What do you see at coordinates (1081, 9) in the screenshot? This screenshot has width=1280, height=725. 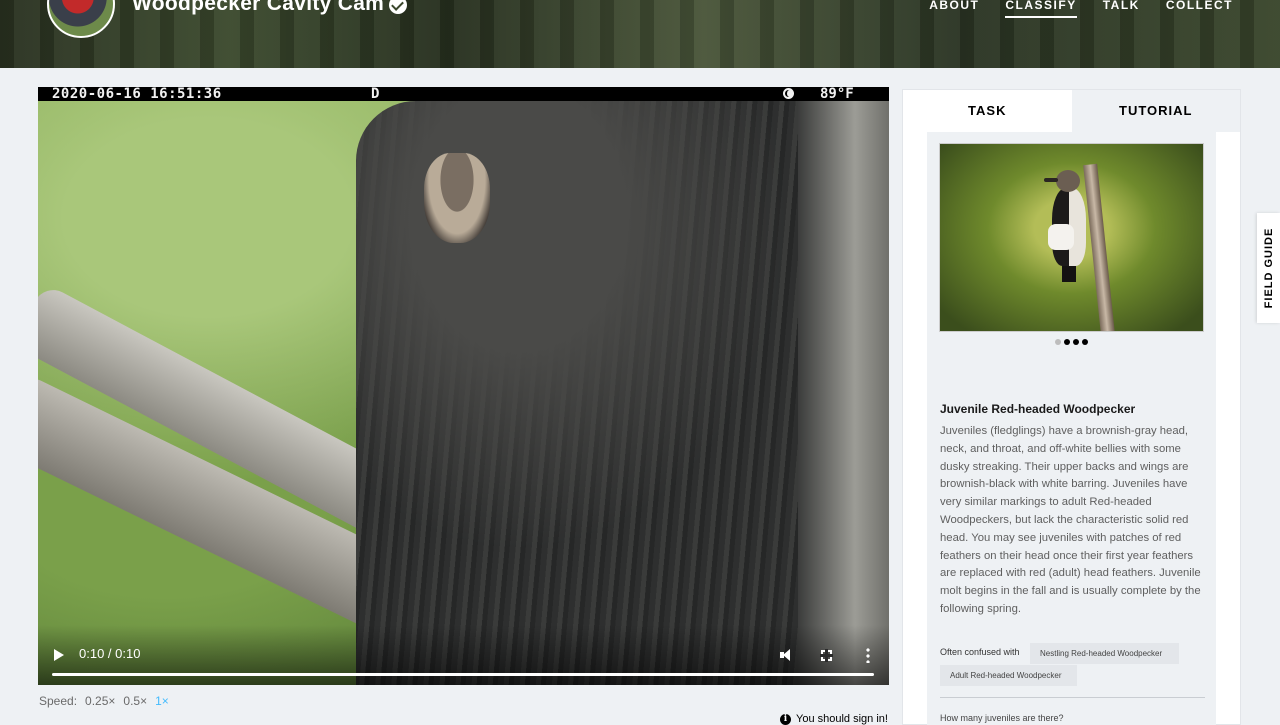 I see `project-nav: ABOUT CLASSIFY TALK COLLECT` at bounding box center [1081, 9].